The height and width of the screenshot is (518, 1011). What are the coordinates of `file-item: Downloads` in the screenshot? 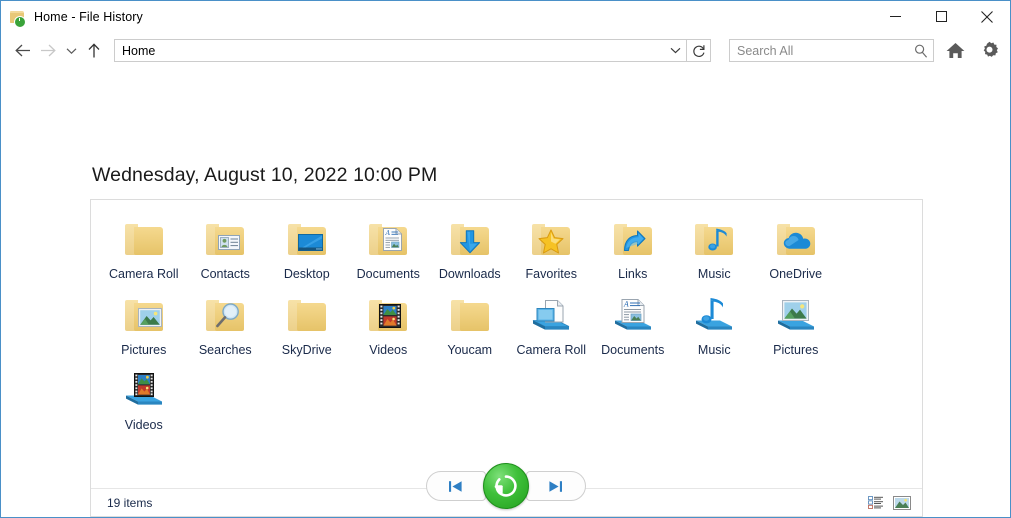 It's located at (470, 246).